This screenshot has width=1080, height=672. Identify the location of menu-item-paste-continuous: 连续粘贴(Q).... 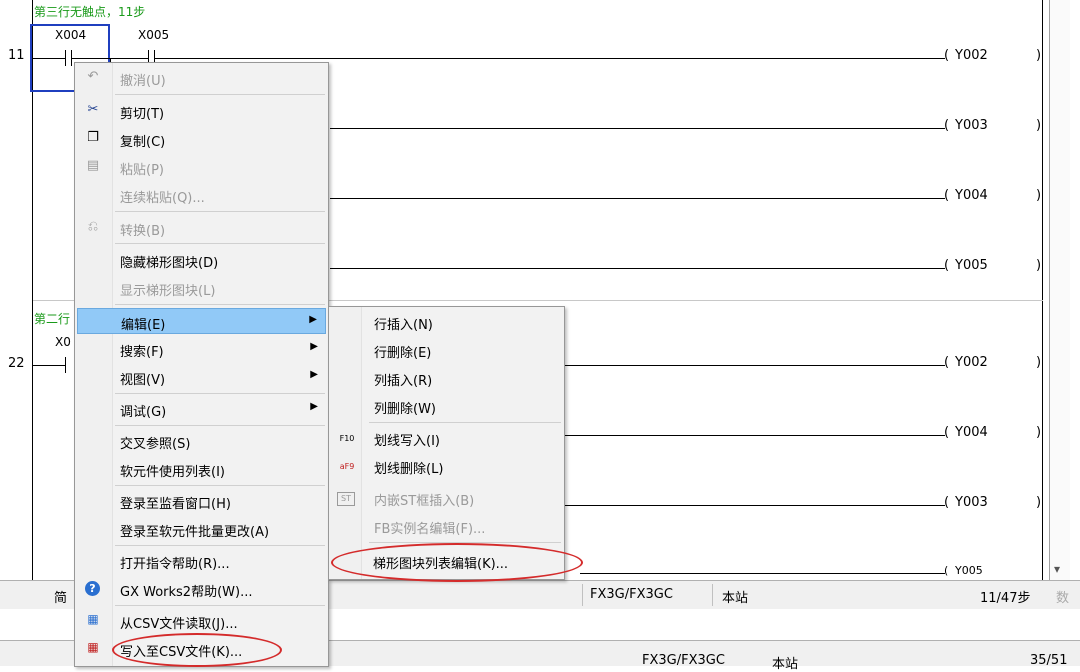
(201, 195).